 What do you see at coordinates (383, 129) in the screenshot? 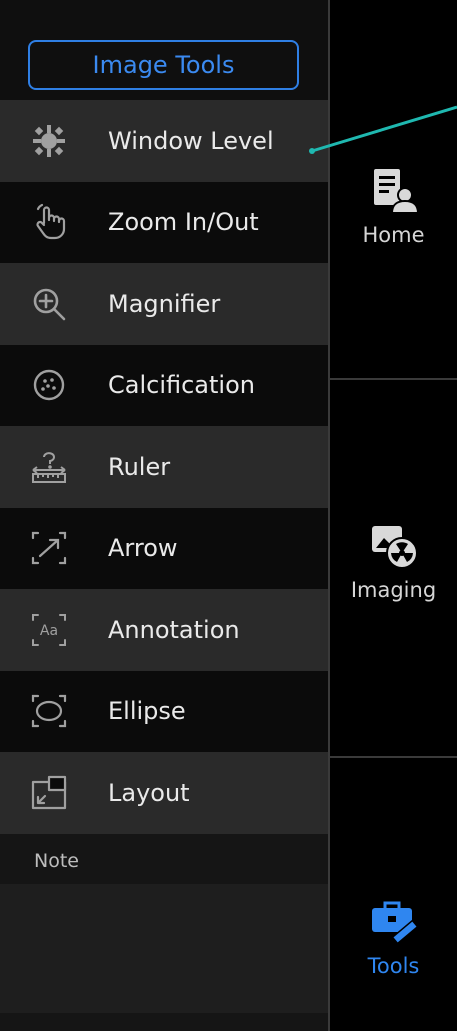
I see `callout-pointer-line` at bounding box center [383, 129].